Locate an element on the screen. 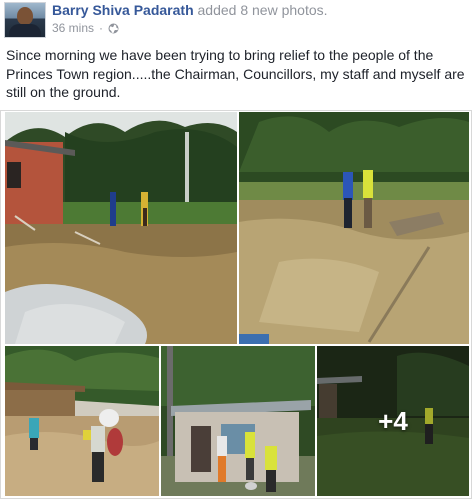  author-avatar is located at coordinates (25, 20).